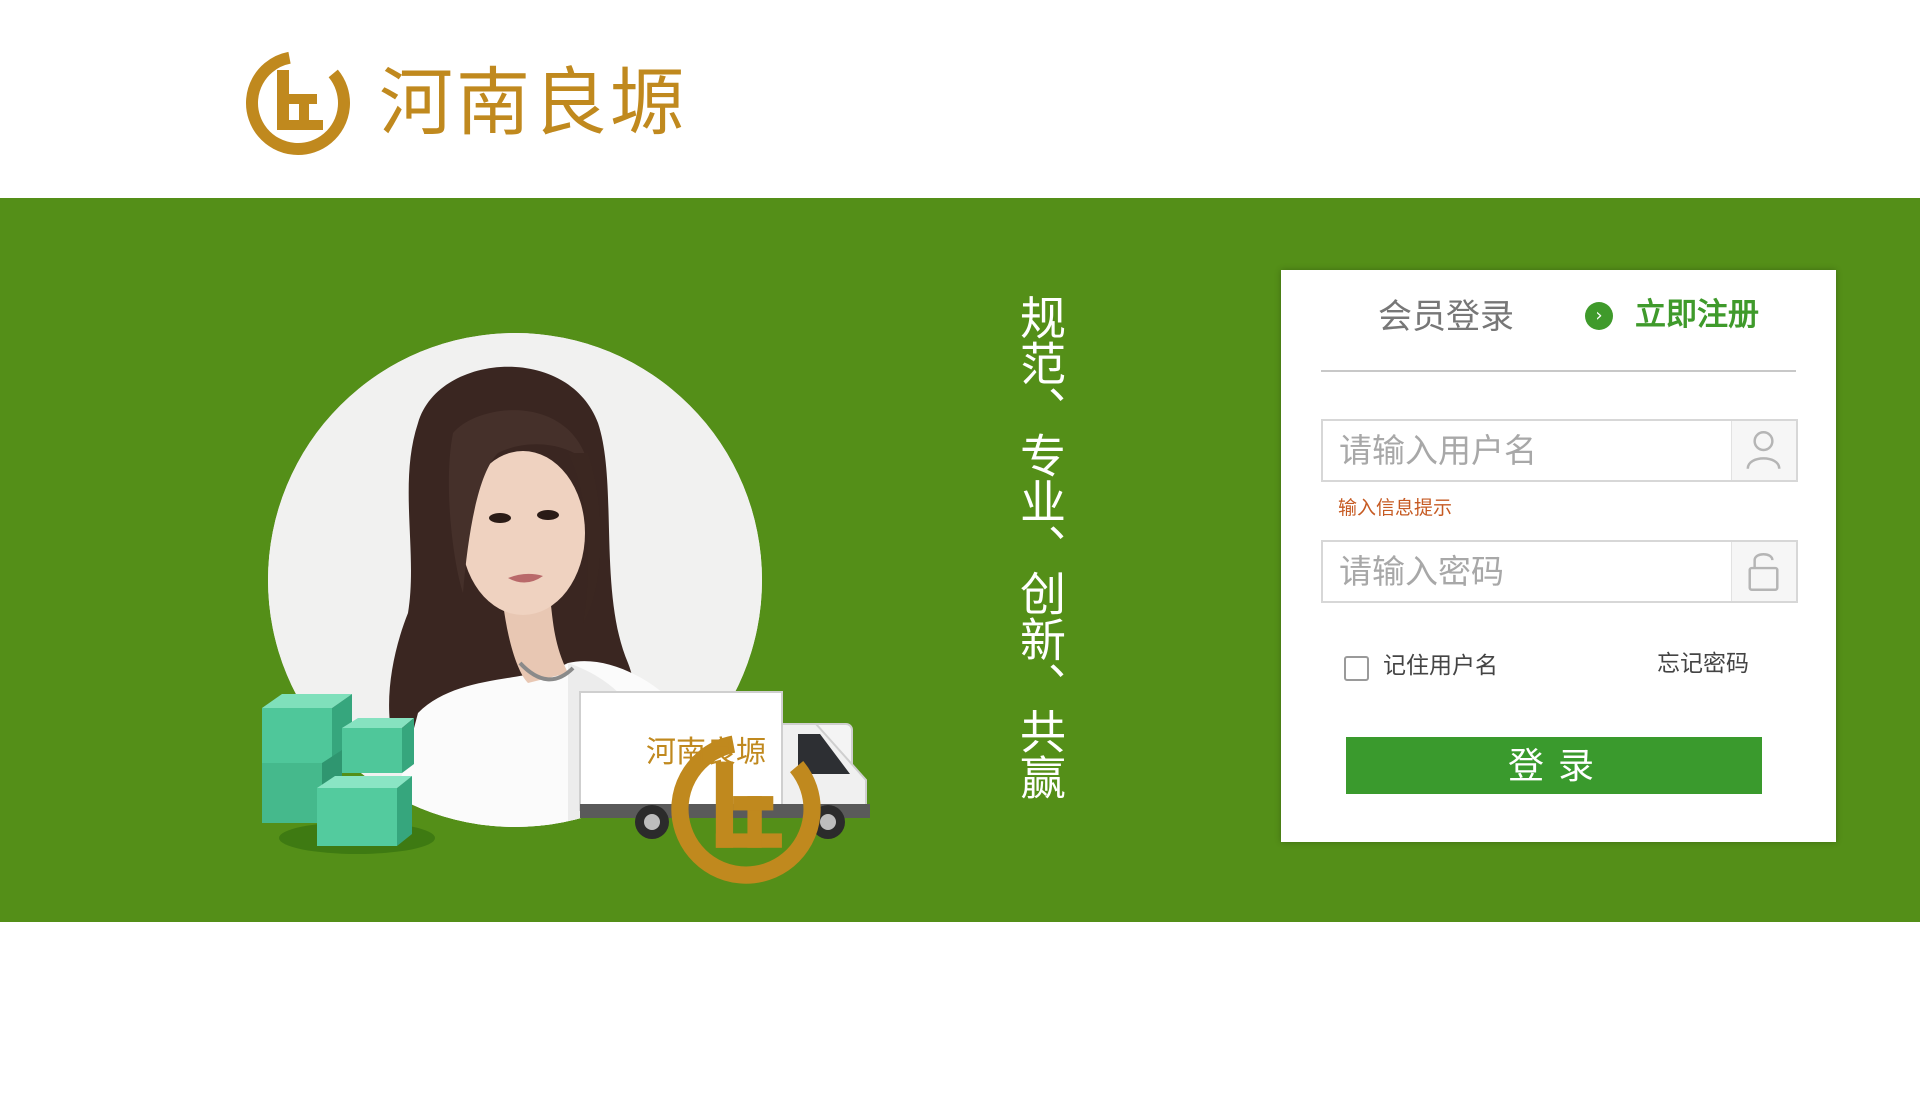 This screenshot has width=1920, height=1109. I want to click on boxes-icon, so click(348, 774).